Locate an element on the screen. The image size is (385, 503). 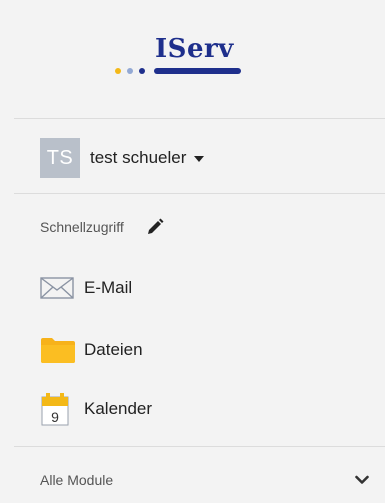
logo-dot-lightblue is located at coordinates (130, 71).